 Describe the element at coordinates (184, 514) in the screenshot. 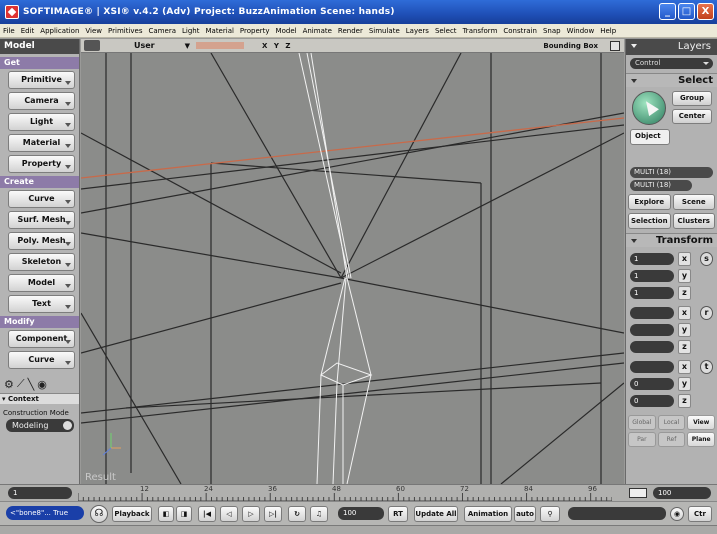

I see `last-frame-icon: ◨` at that location.